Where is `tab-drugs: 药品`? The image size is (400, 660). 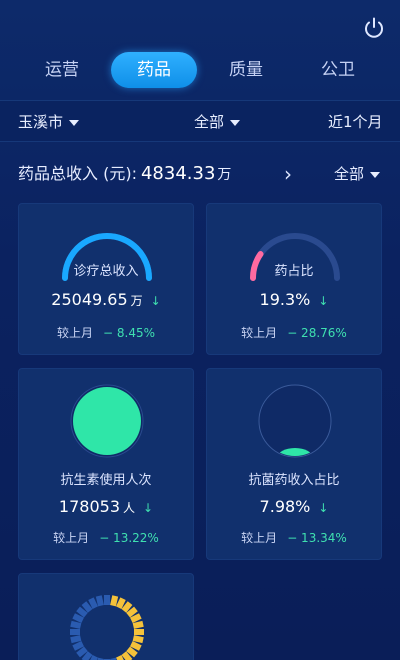 tab-drugs: 药品 is located at coordinates (154, 70).